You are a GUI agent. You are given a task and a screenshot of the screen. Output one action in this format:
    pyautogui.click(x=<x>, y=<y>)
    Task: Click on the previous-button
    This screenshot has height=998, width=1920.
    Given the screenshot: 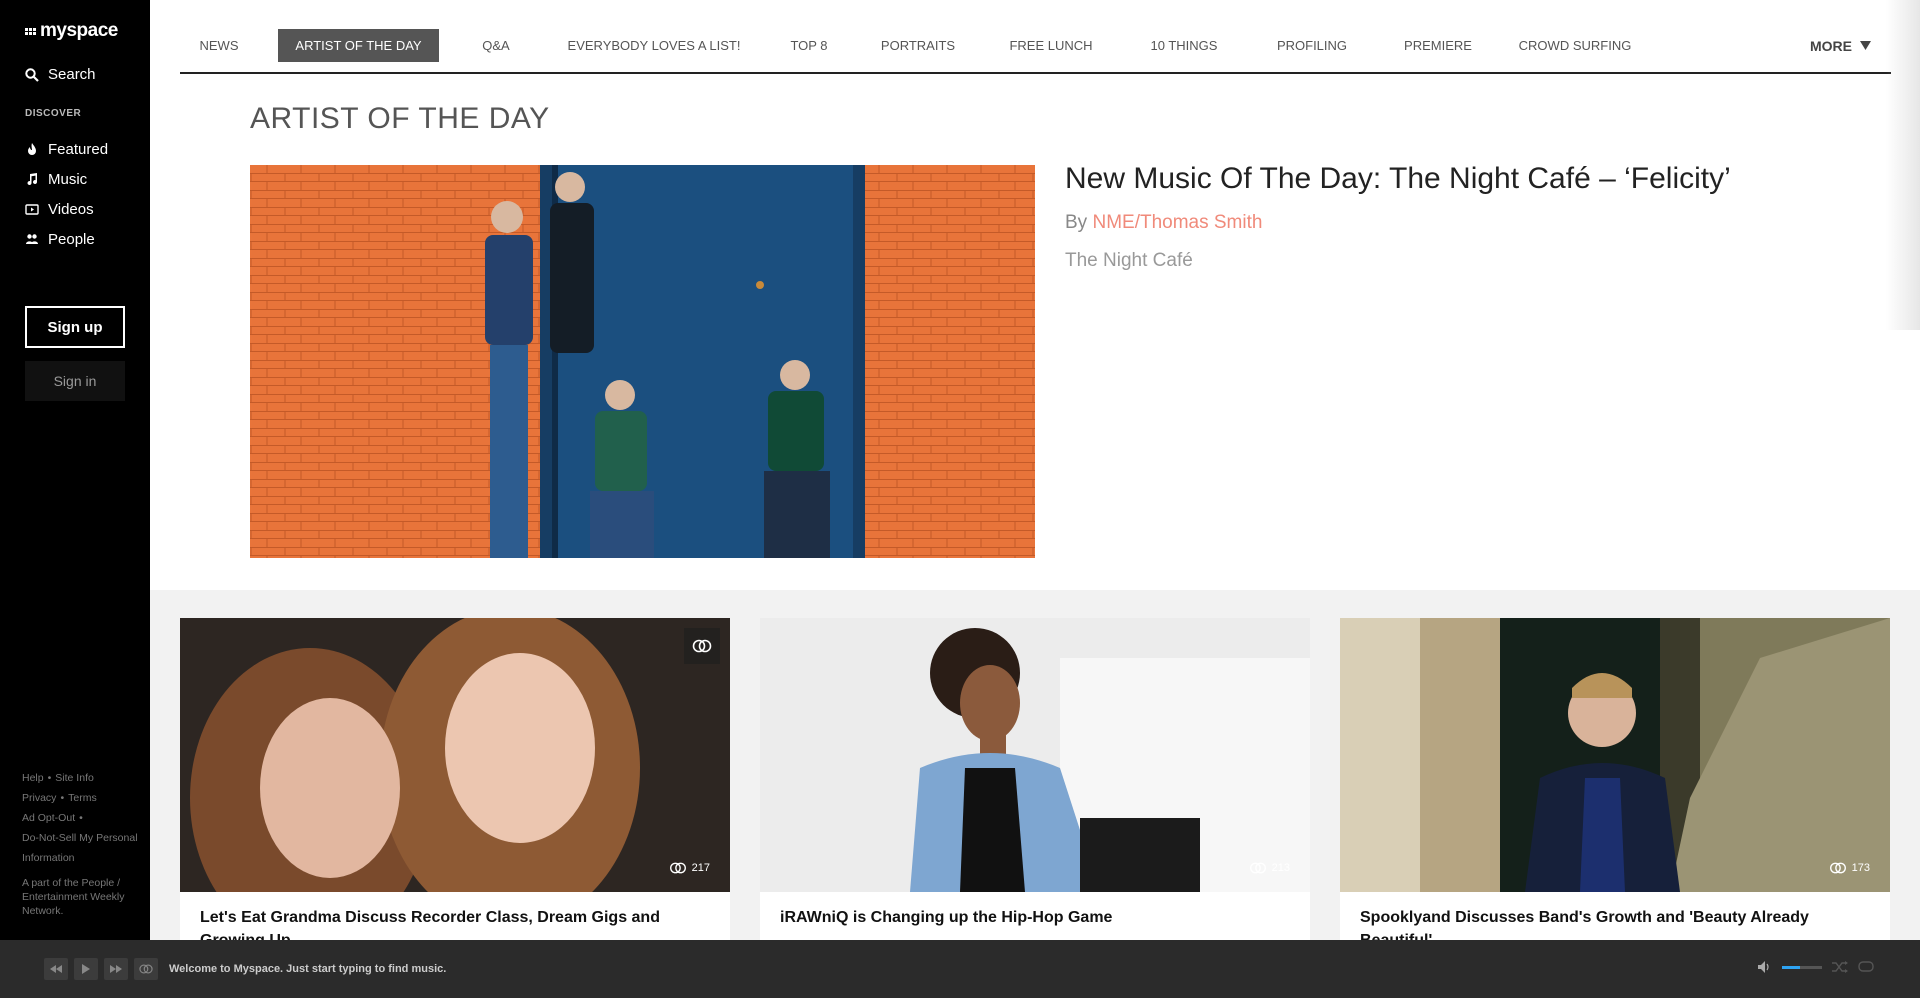 What is the action you would take?
    pyautogui.click(x=56, y=969)
    